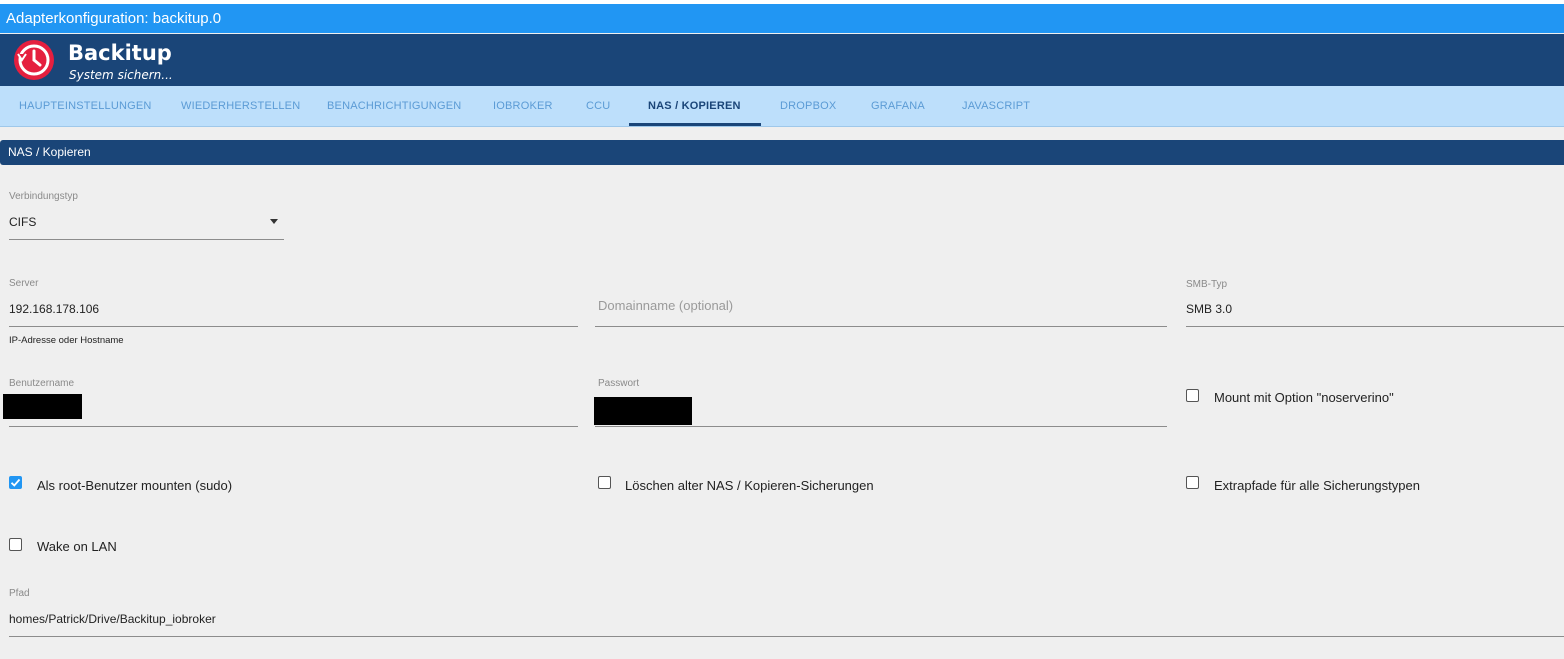 This screenshot has width=1564, height=659. What do you see at coordinates (881, 426) in the screenshot?
I see `password-underline` at bounding box center [881, 426].